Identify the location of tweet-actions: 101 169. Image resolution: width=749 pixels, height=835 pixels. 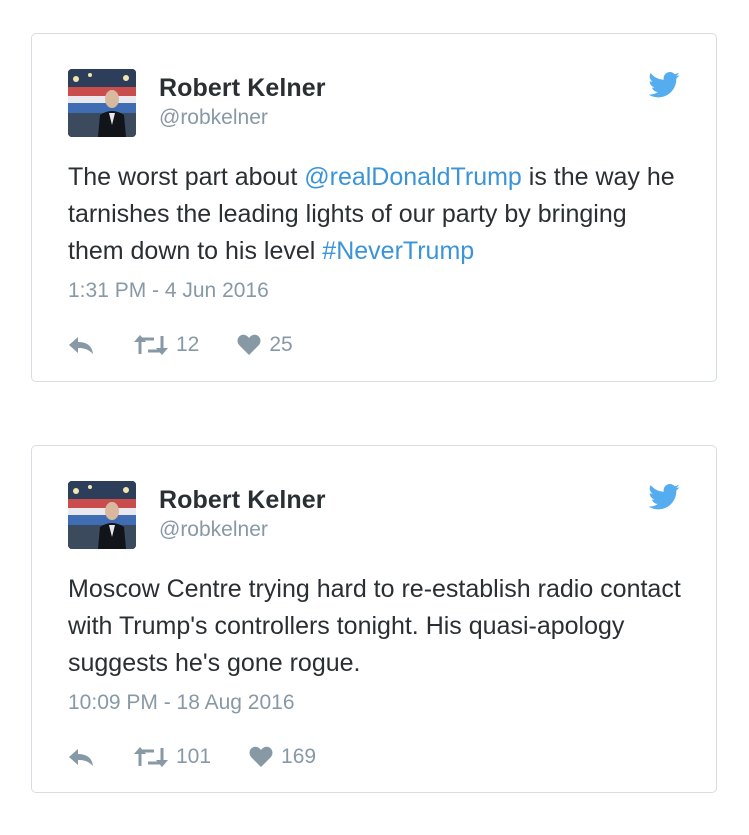
(192, 757).